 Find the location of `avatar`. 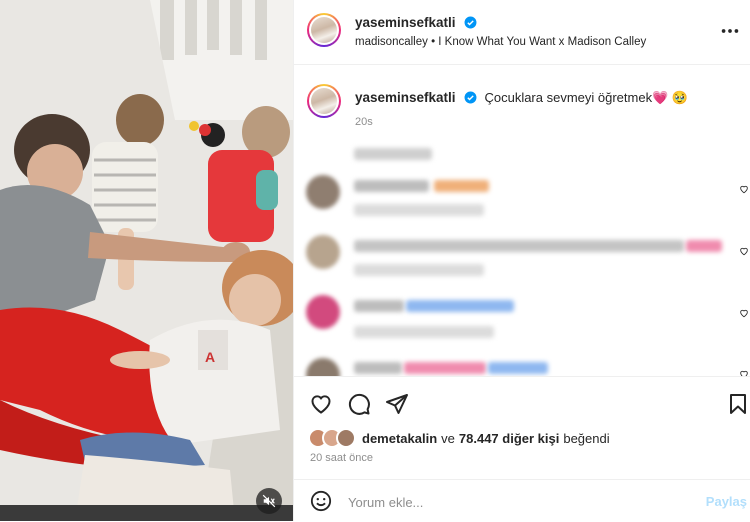

avatar is located at coordinates (324, 30).